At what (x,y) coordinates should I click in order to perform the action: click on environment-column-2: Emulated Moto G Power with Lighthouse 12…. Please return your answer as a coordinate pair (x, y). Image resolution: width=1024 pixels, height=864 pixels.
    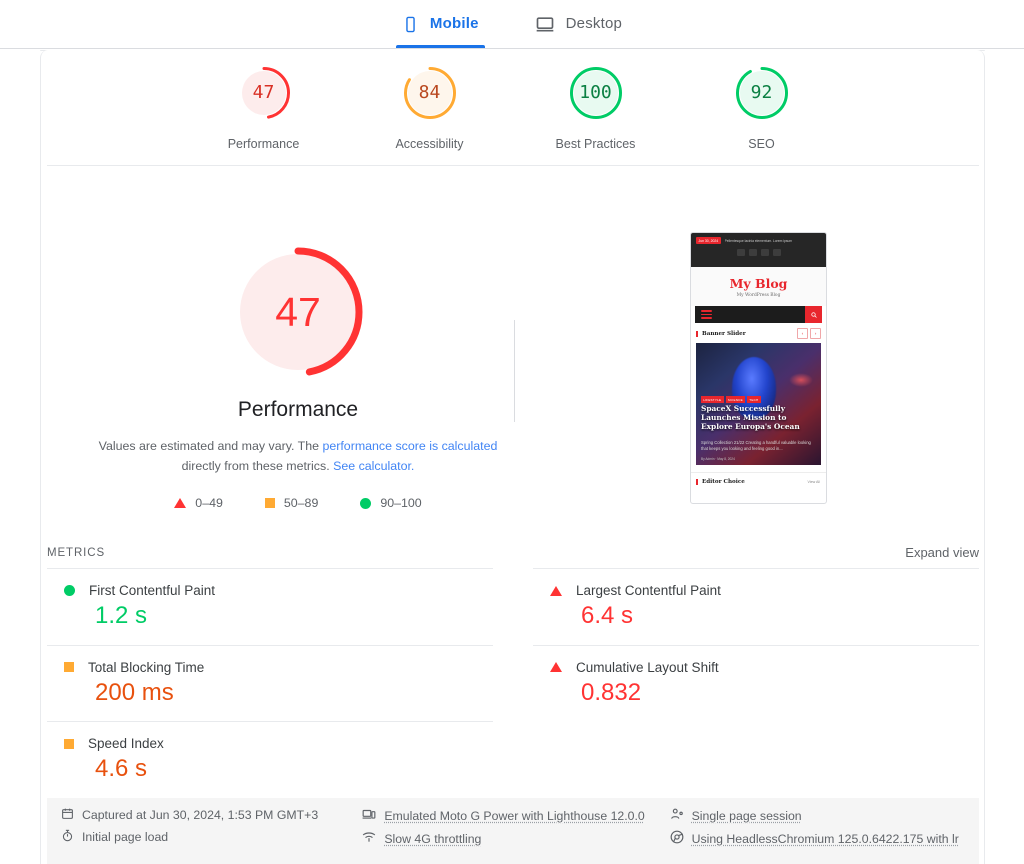
    Looking at the image, I should click on (515, 835).